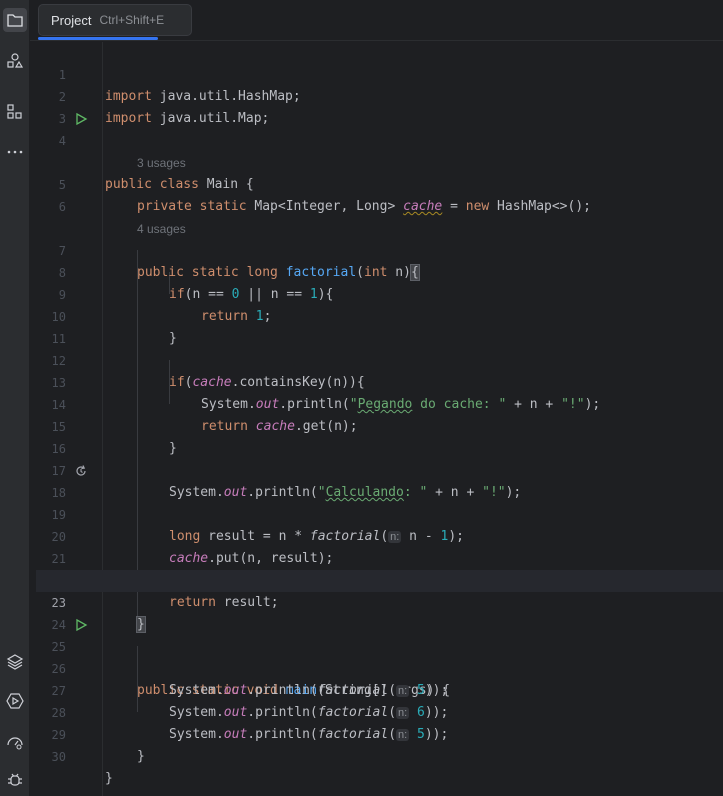  I want to click on code-line: 14 return cache.get(n);, so click(379, 403).